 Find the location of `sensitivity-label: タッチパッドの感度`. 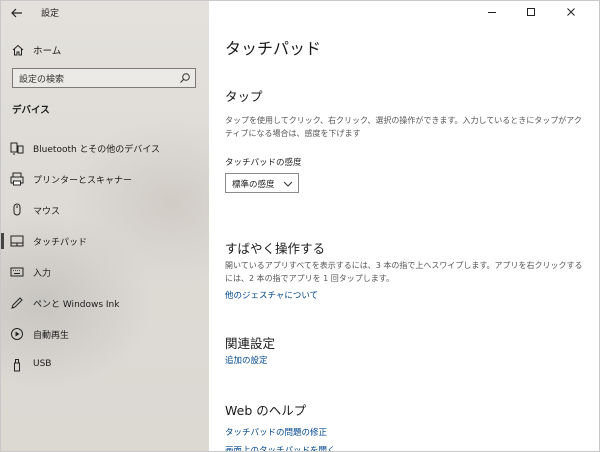

sensitivity-label: タッチパッドの感度 is located at coordinates (263, 163).